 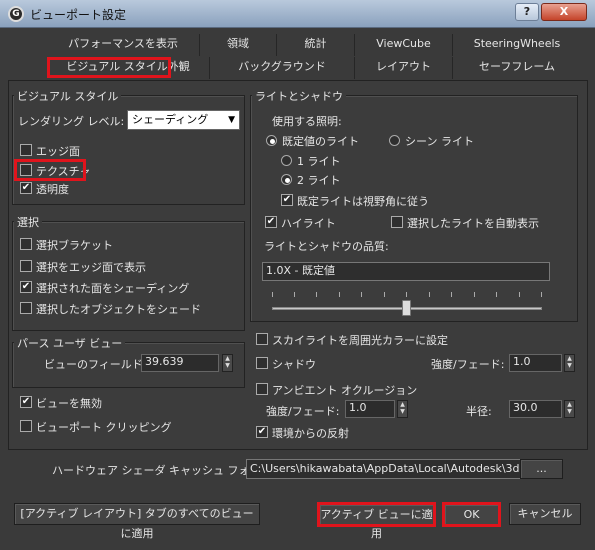 I want to click on cancel-button: キャンセル, so click(x=545, y=514).